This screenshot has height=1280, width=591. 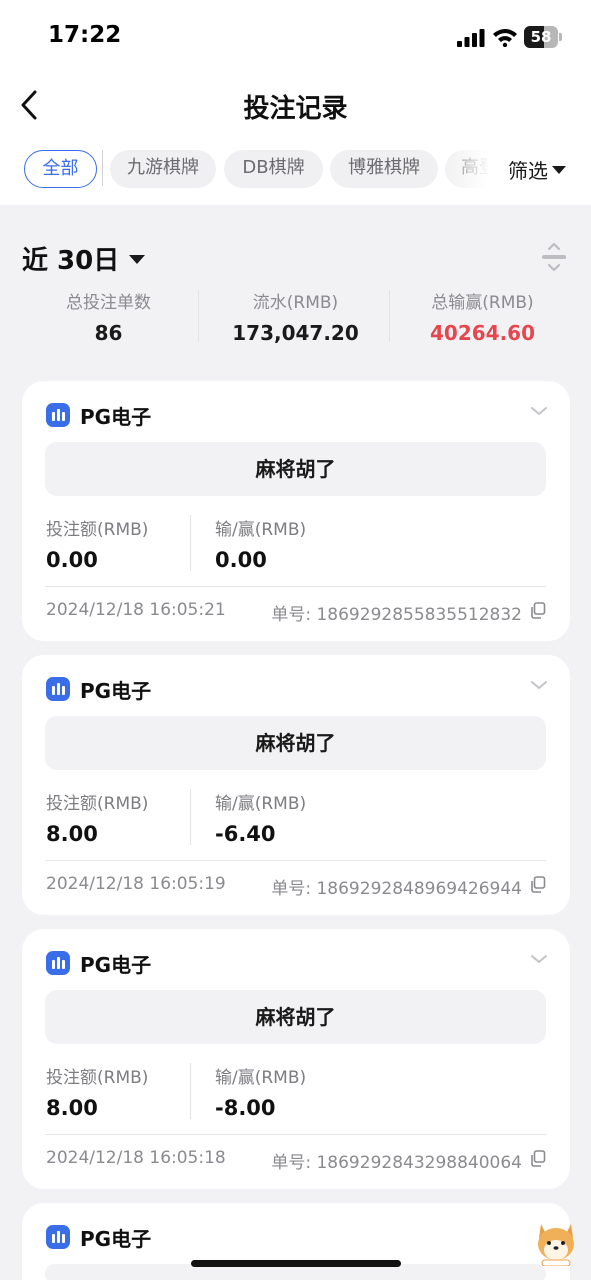 What do you see at coordinates (136, 1158) in the screenshot?
I see `bet-timestamp: 2024/12/18 16:05:18` at bounding box center [136, 1158].